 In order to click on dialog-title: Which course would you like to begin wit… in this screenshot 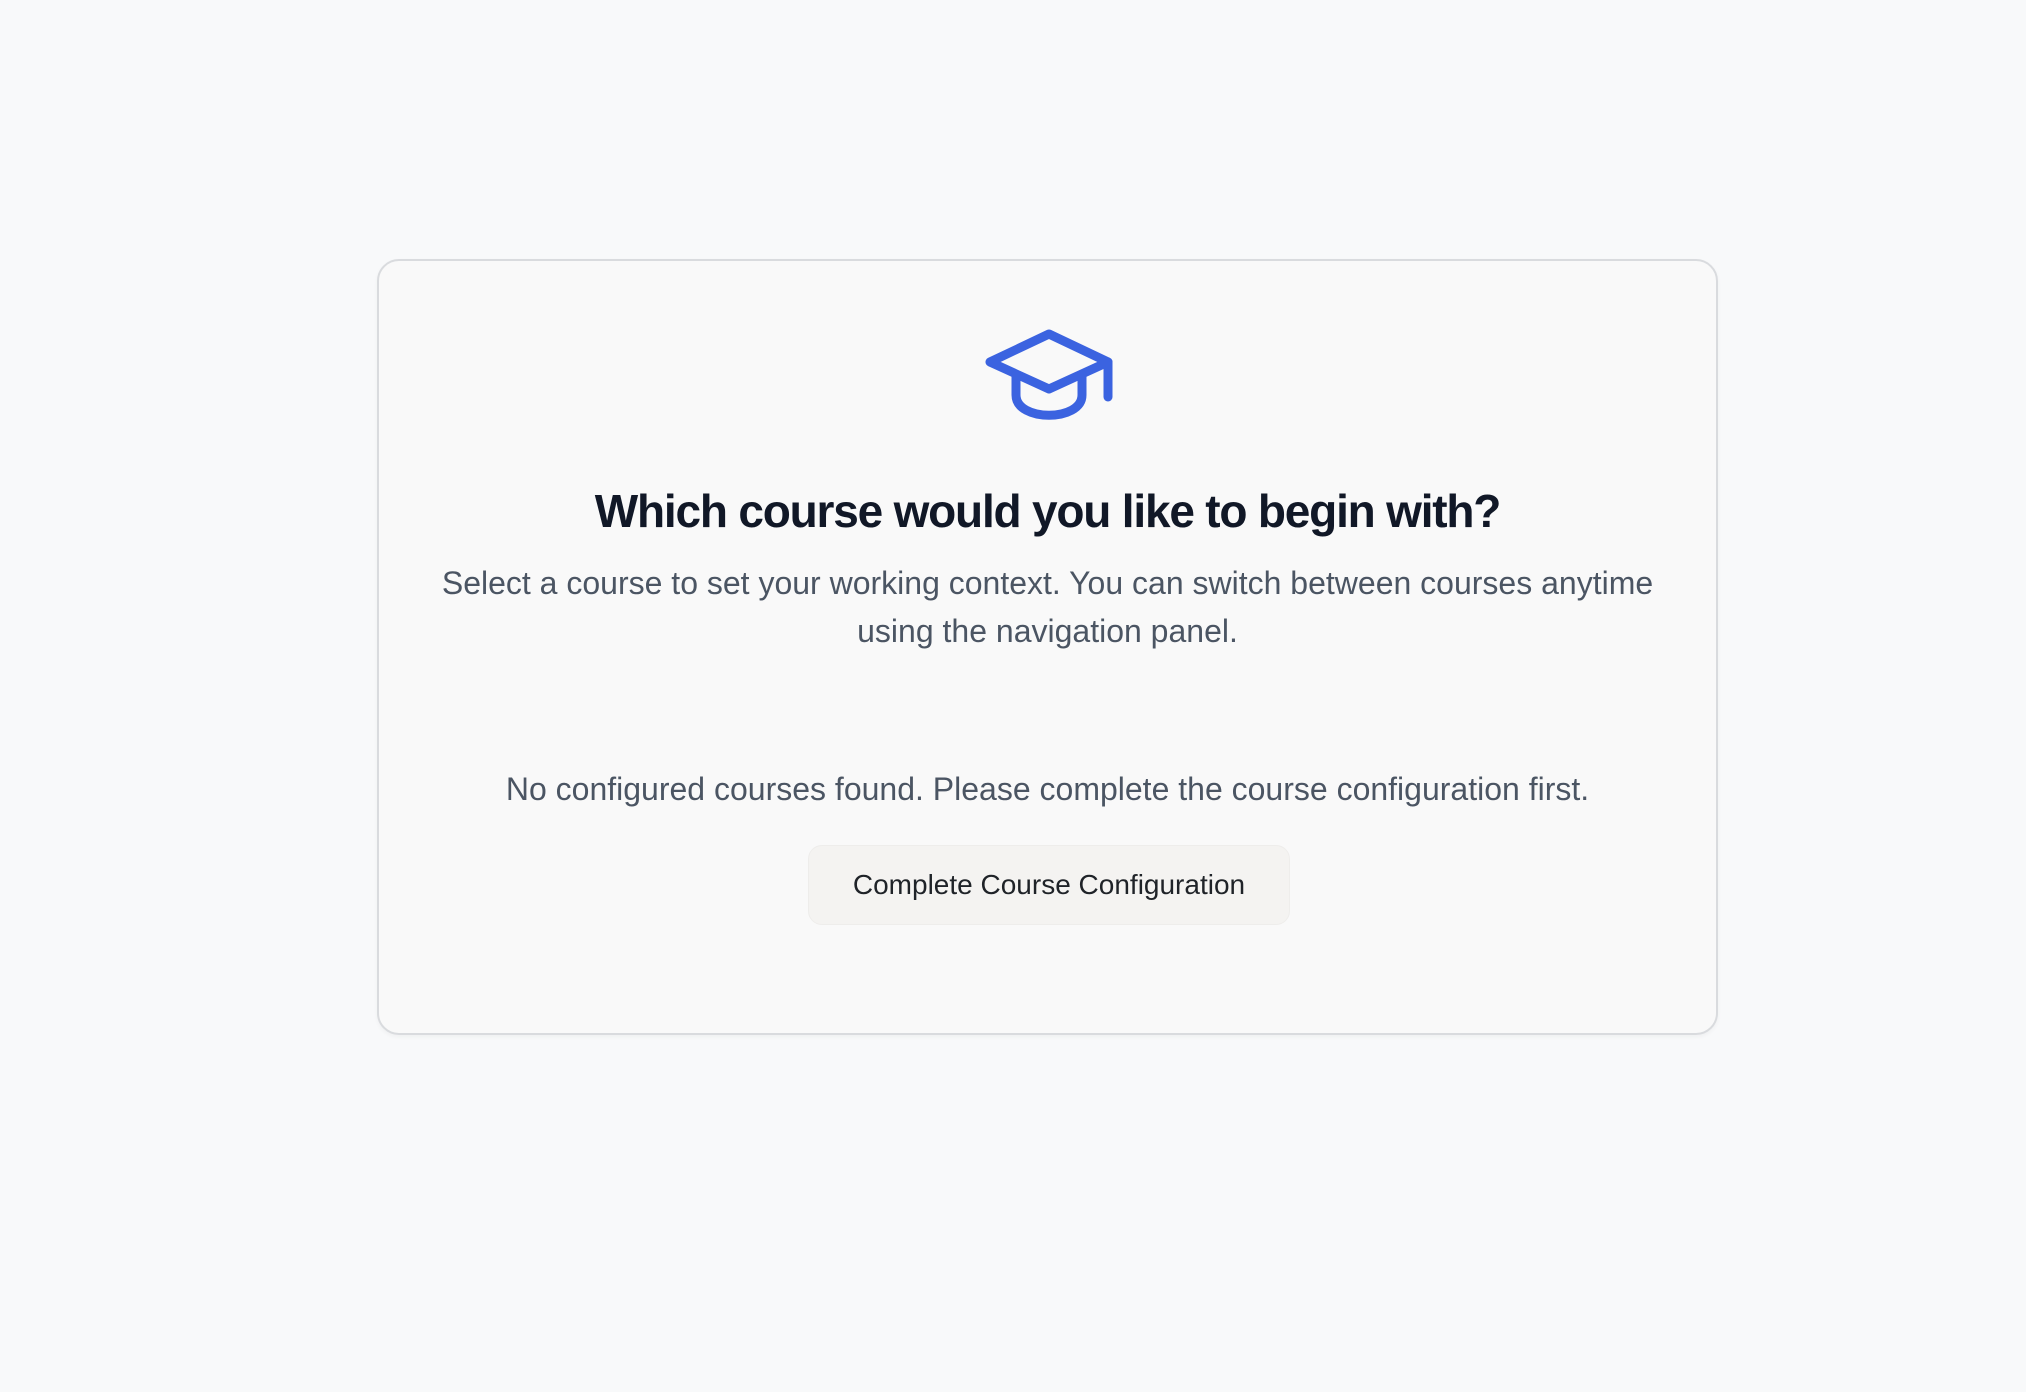, I will do `click(1048, 511)`.